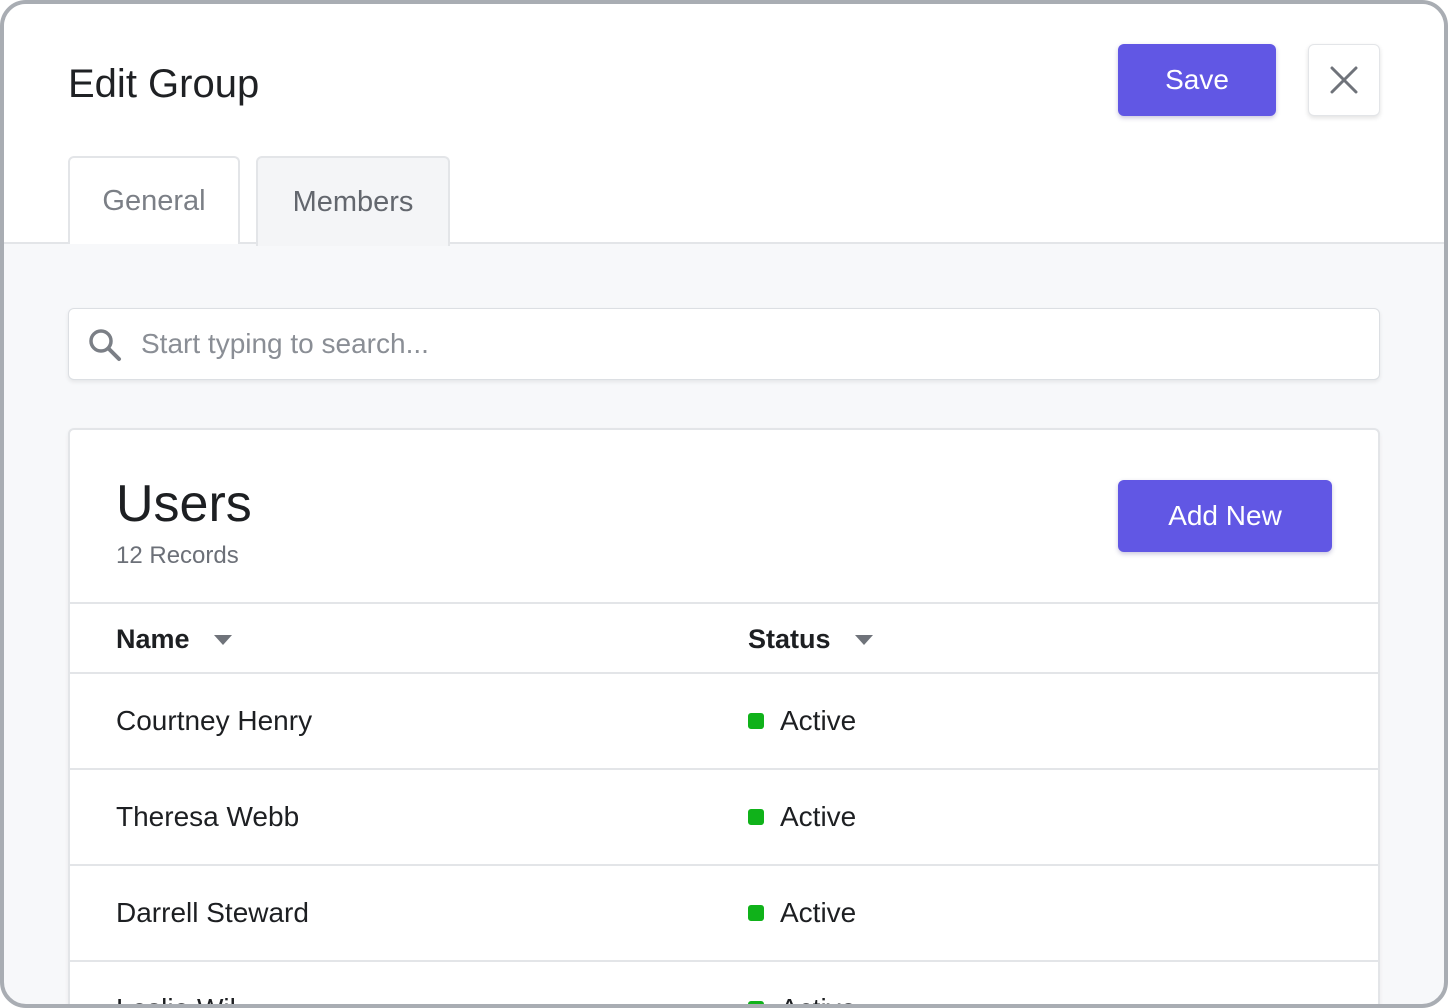 The image size is (1448, 1008). What do you see at coordinates (212, 912) in the screenshot?
I see `user-name: Darrell Steward` at bounding box center [212, 912].